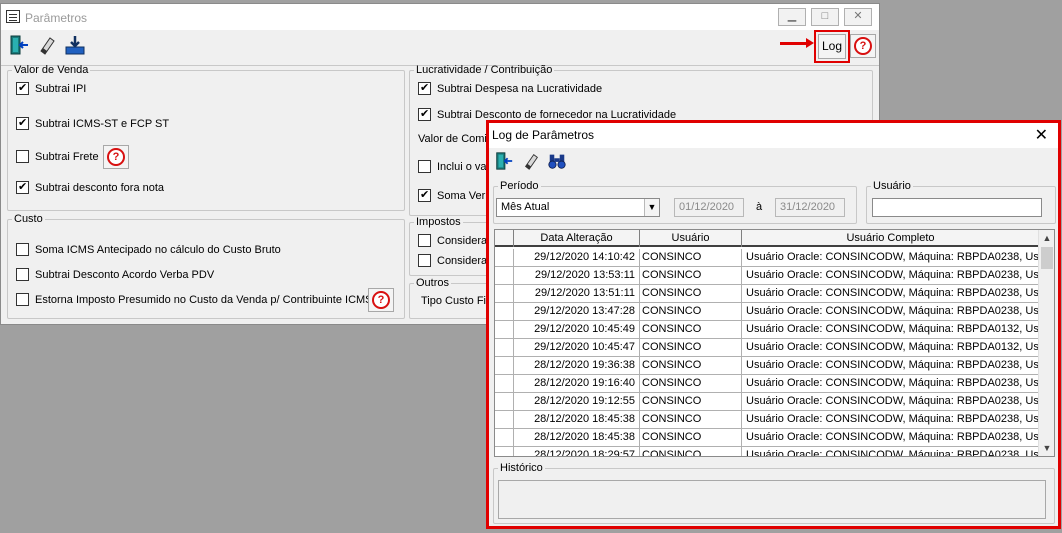  I want to click on cell-data-alteracao: 28/12/2020 18:29:57, so click(577, 451).